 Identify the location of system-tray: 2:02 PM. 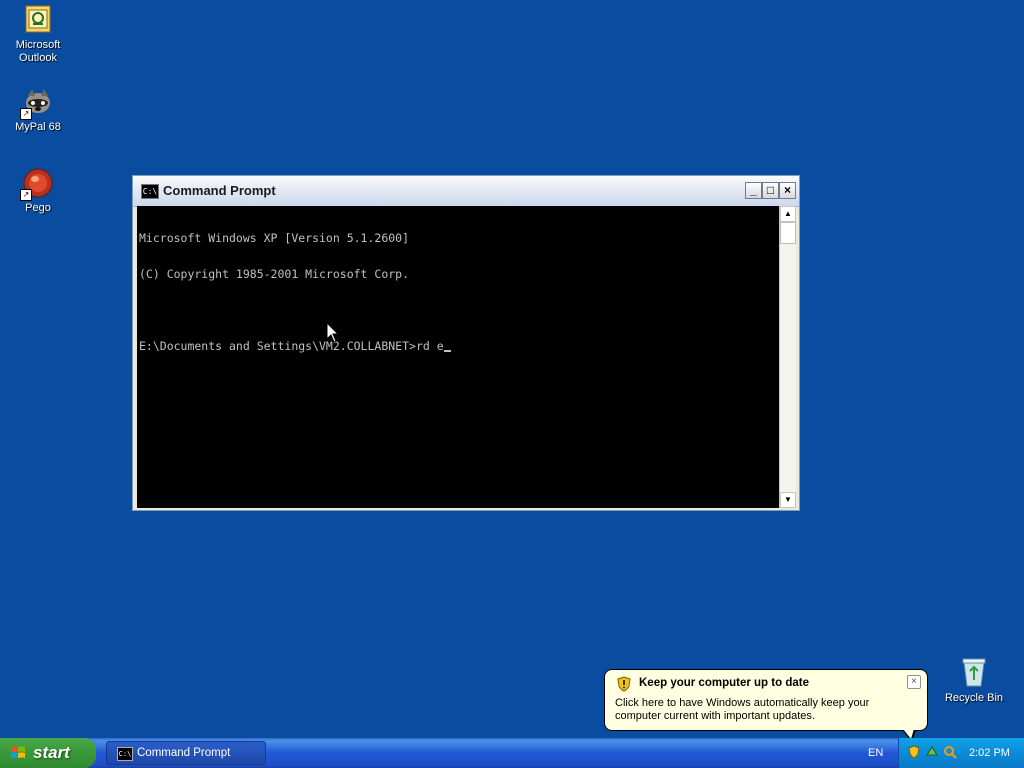
(961, 753).